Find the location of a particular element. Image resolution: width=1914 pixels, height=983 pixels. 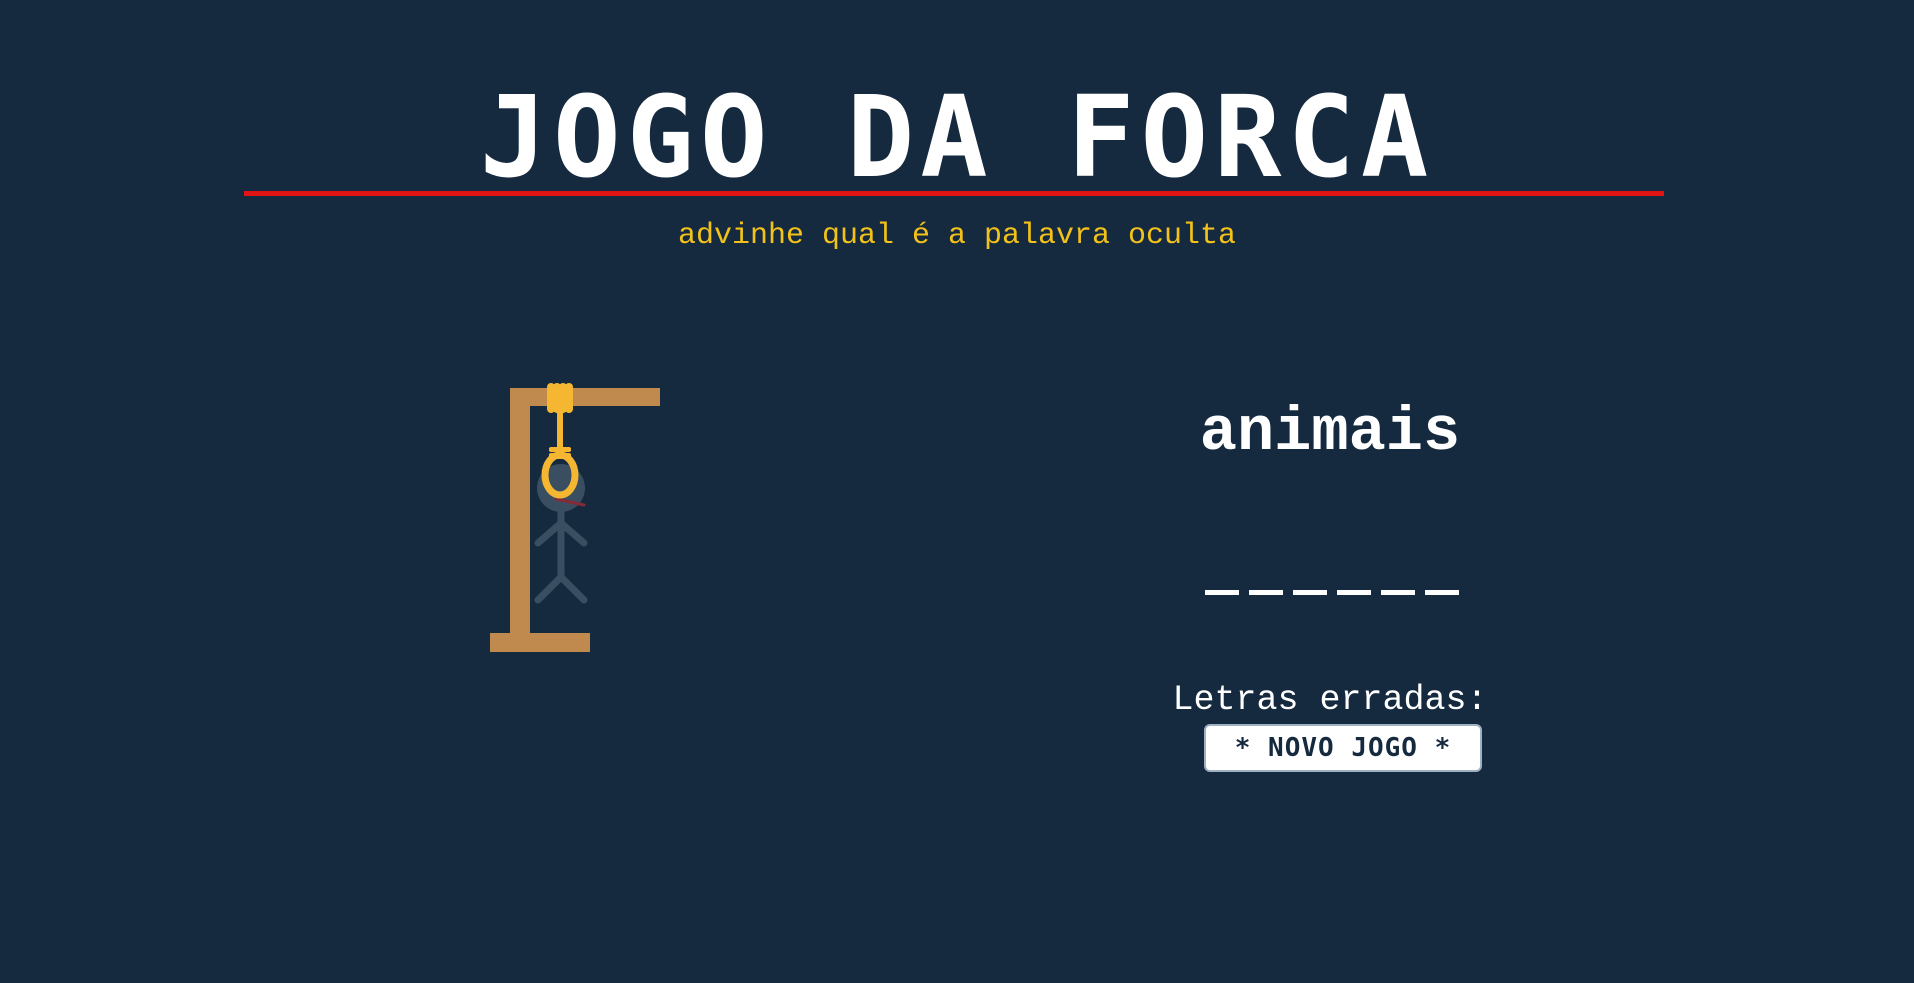

gallows-beam is located at coordinates (585, 397).